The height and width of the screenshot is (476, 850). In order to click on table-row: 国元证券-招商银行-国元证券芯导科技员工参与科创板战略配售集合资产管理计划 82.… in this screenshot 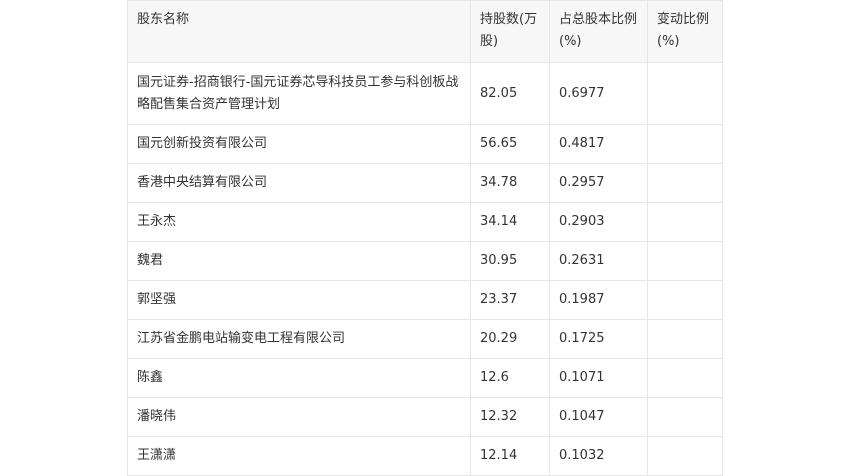, I will do `click(425, 93)`.